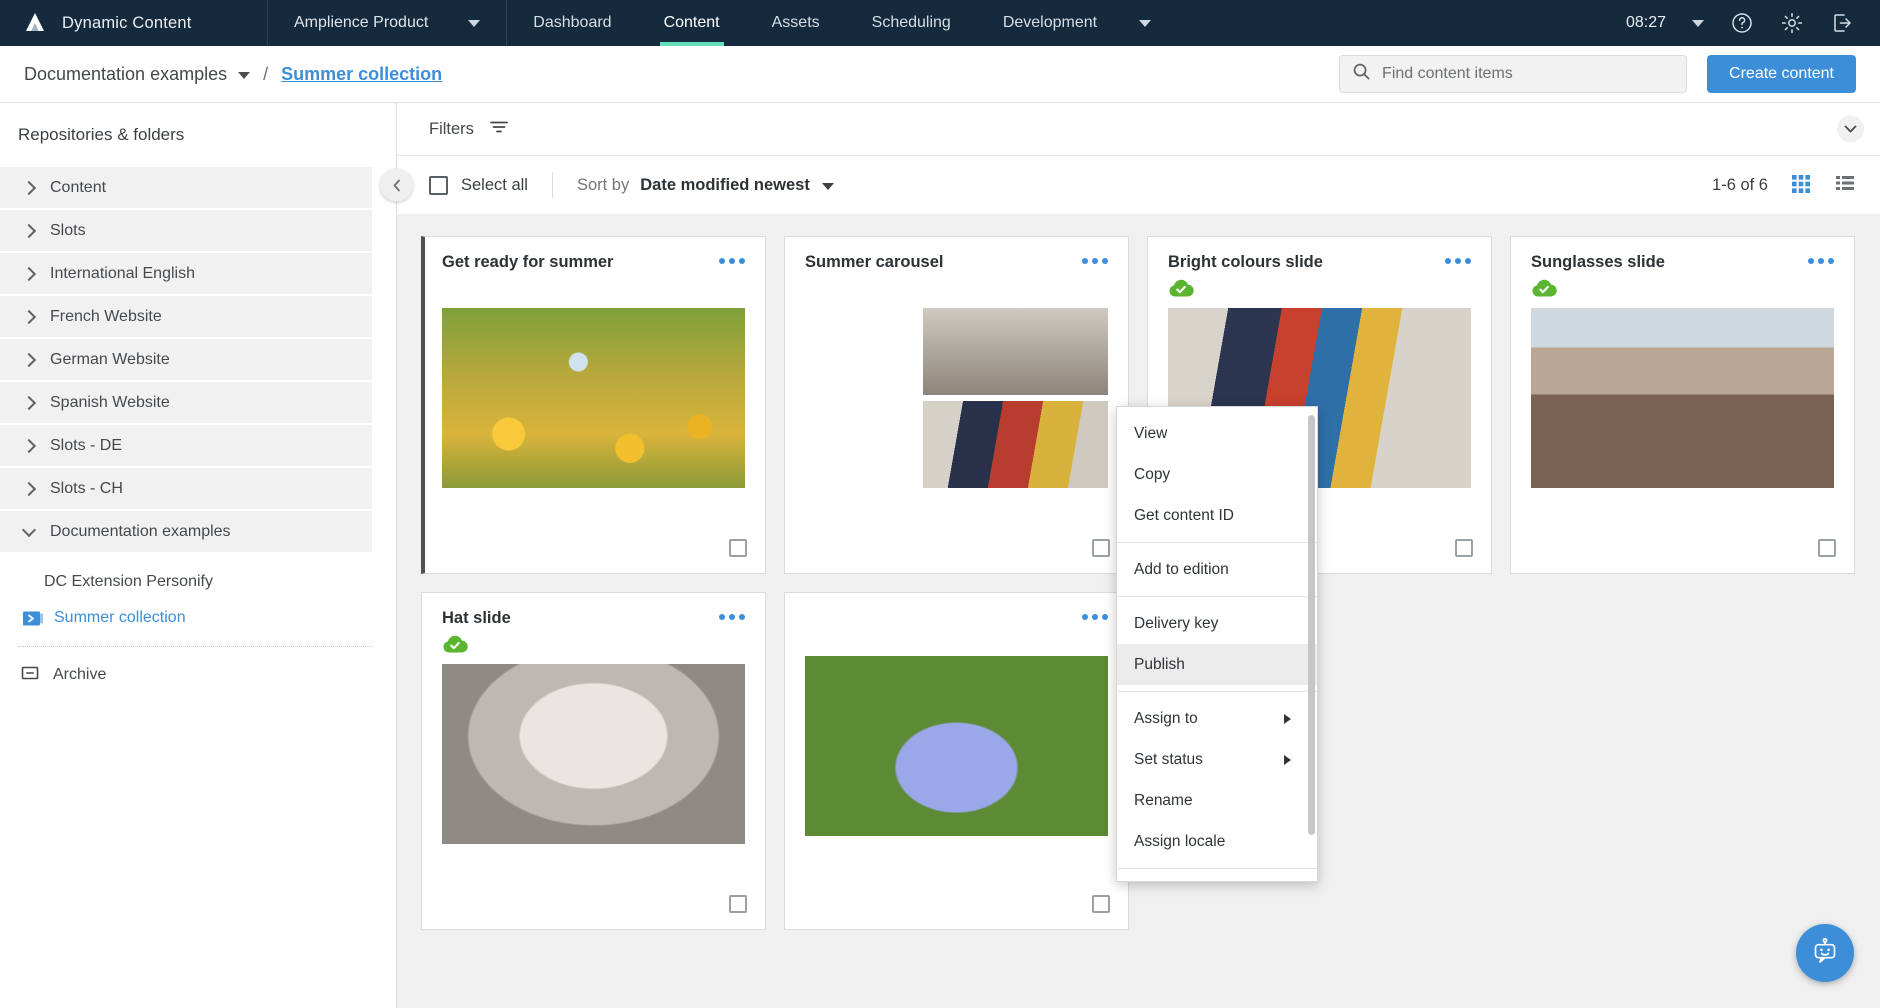 The height and width of the screenshot is (1008, 1880). I want to click on top-nav-right-cluster: 08:27, so click(1753, 23).